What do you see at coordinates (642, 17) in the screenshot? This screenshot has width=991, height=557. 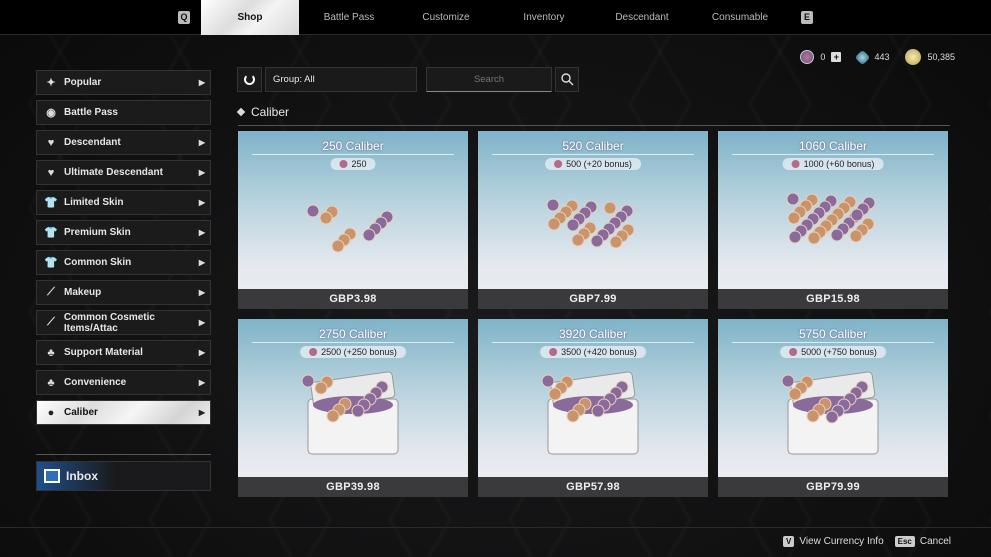 I see `tab-descendant: Descendant` at bounding box center [642, 17].